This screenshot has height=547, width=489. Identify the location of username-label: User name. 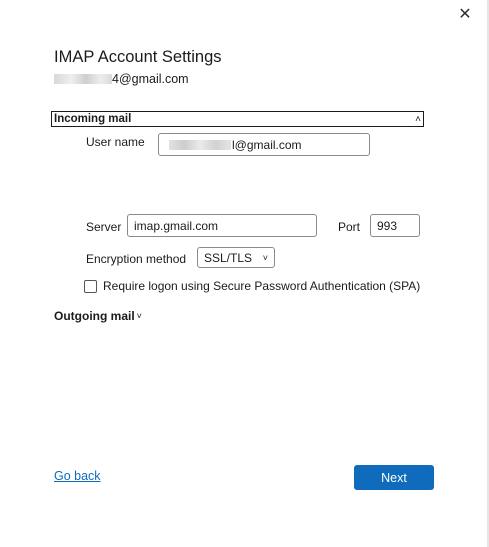
(115, 142).